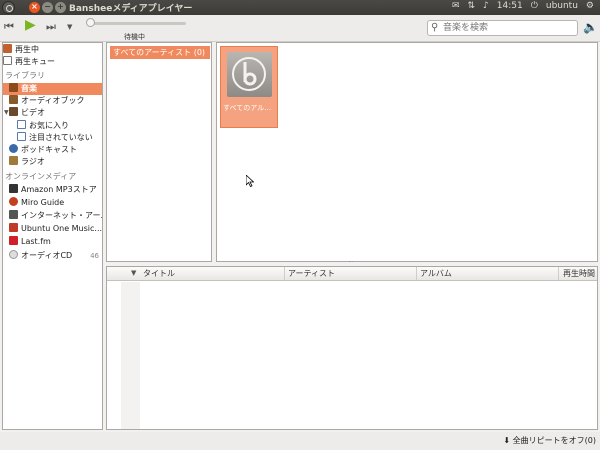 This screenshot has height=450, width=600. What do you see at coordinates (52, 126) in the screenshot?
I see `sidebar-item-favorites: お気に入り` at bounding box center [52, 126].